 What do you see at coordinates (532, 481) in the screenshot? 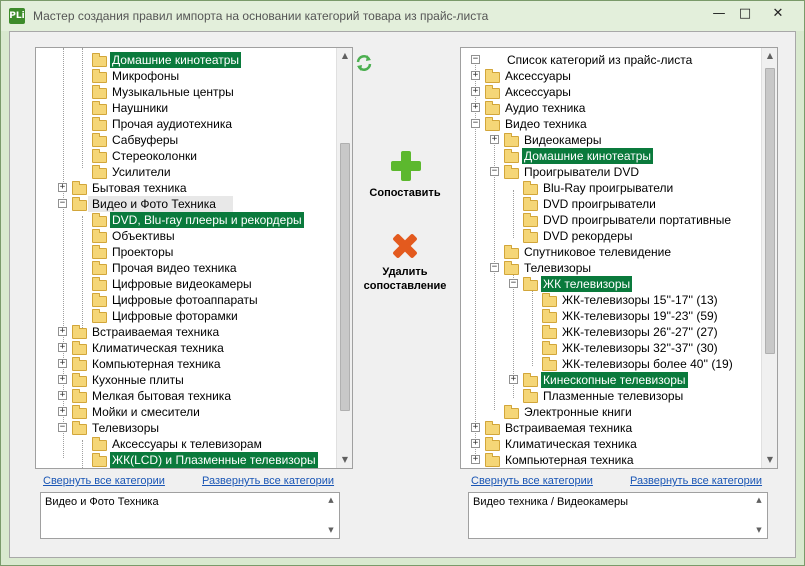
I see `right-collapse-all-link: Свернуть все категории` at bounding box center [532, 481].